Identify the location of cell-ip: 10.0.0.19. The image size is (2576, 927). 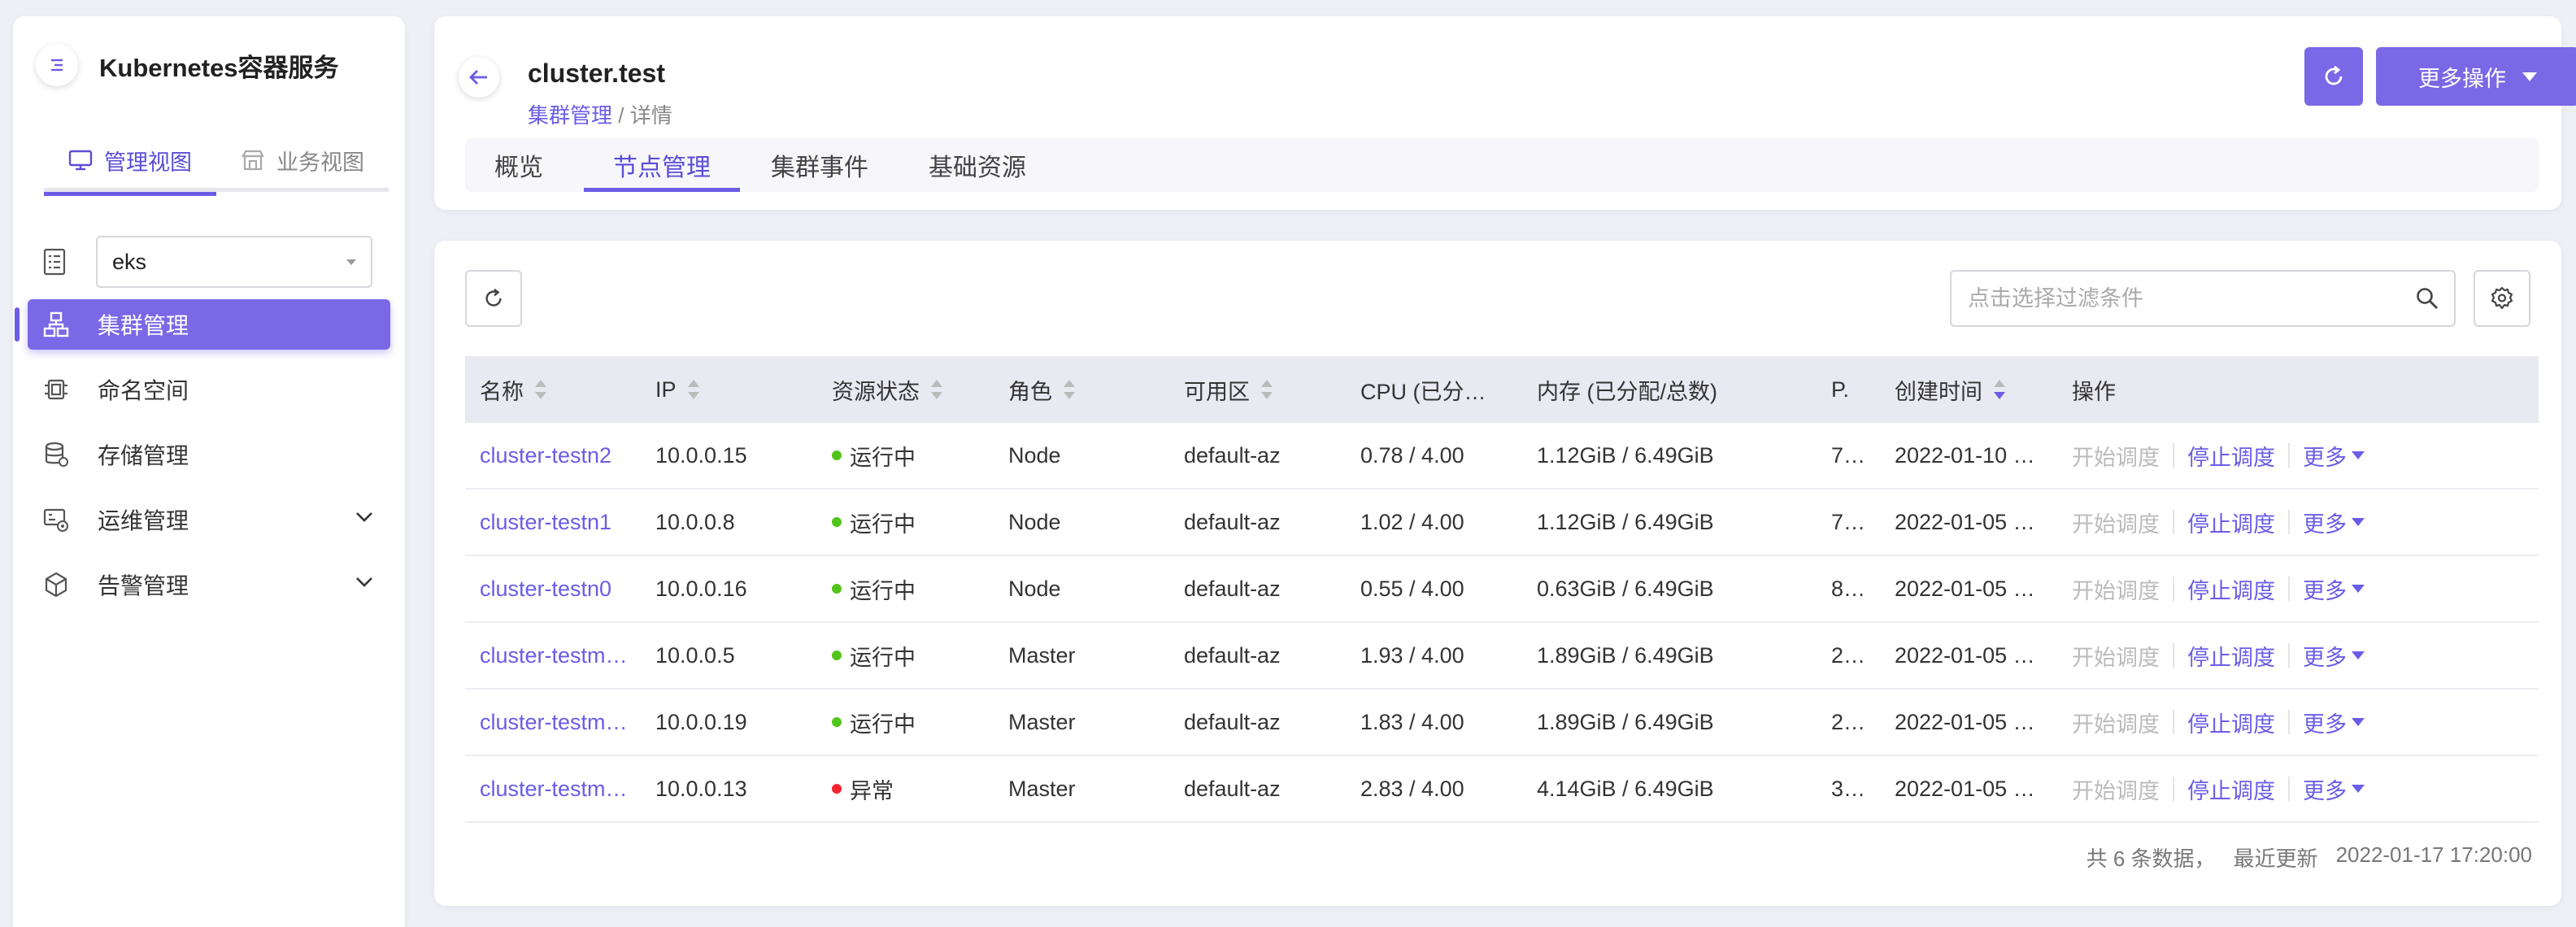
(737, 722).